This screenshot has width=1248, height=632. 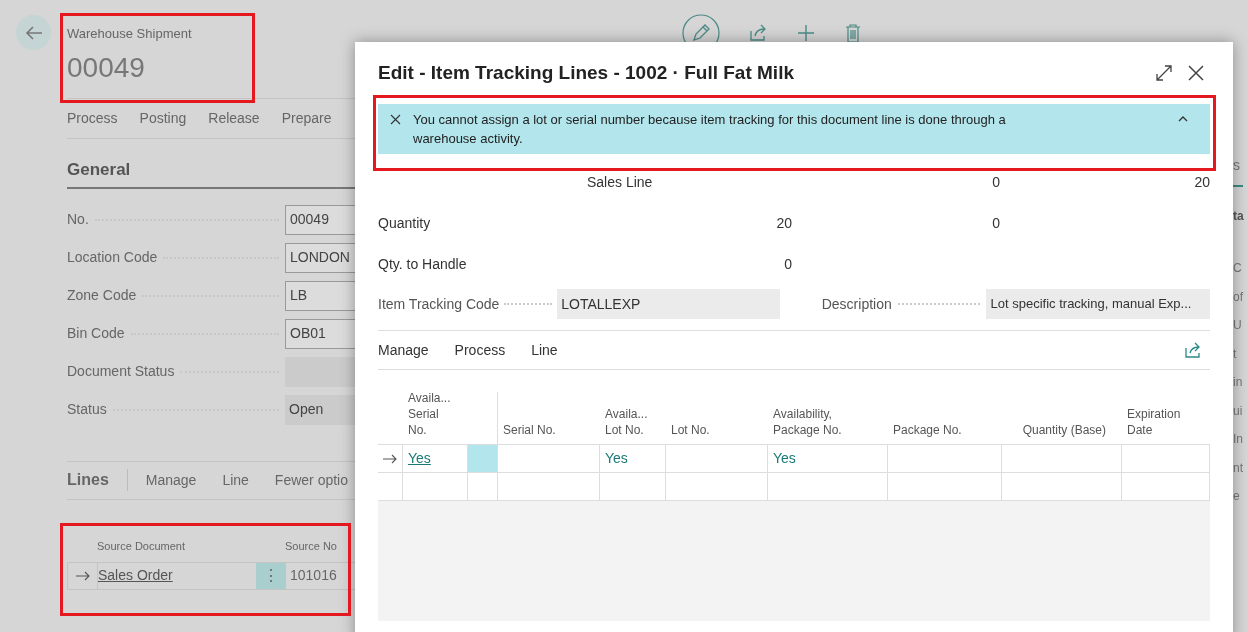 What do you see at coordinates (311, 547) in the screenshot?
I see `column-header: Source No` at bounding box center [311, 547].